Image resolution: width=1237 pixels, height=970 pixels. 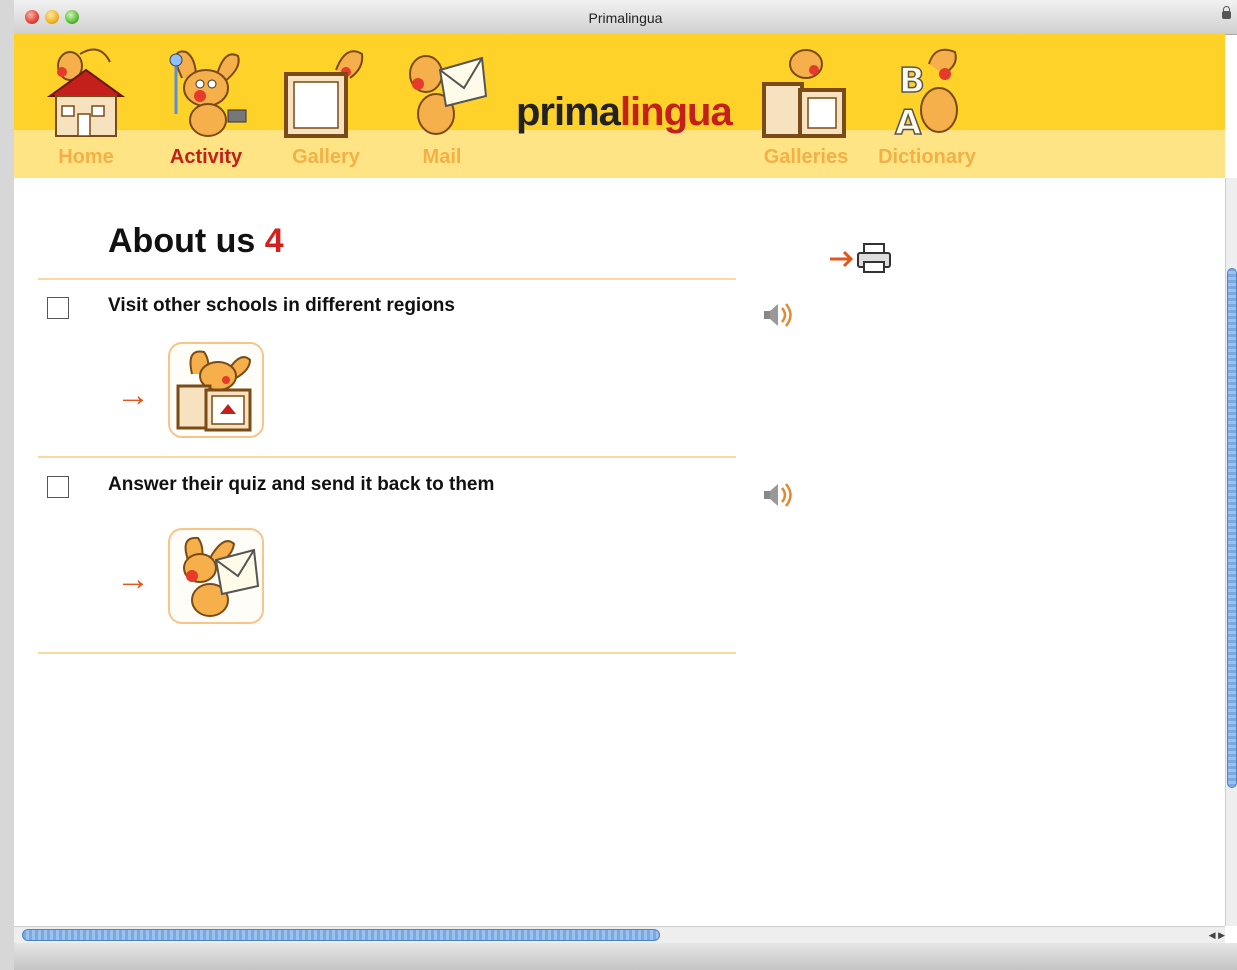 What do you see at coordinates (387, 653) in the screenshot?
I see `divider` at bounding box center [387, 653].